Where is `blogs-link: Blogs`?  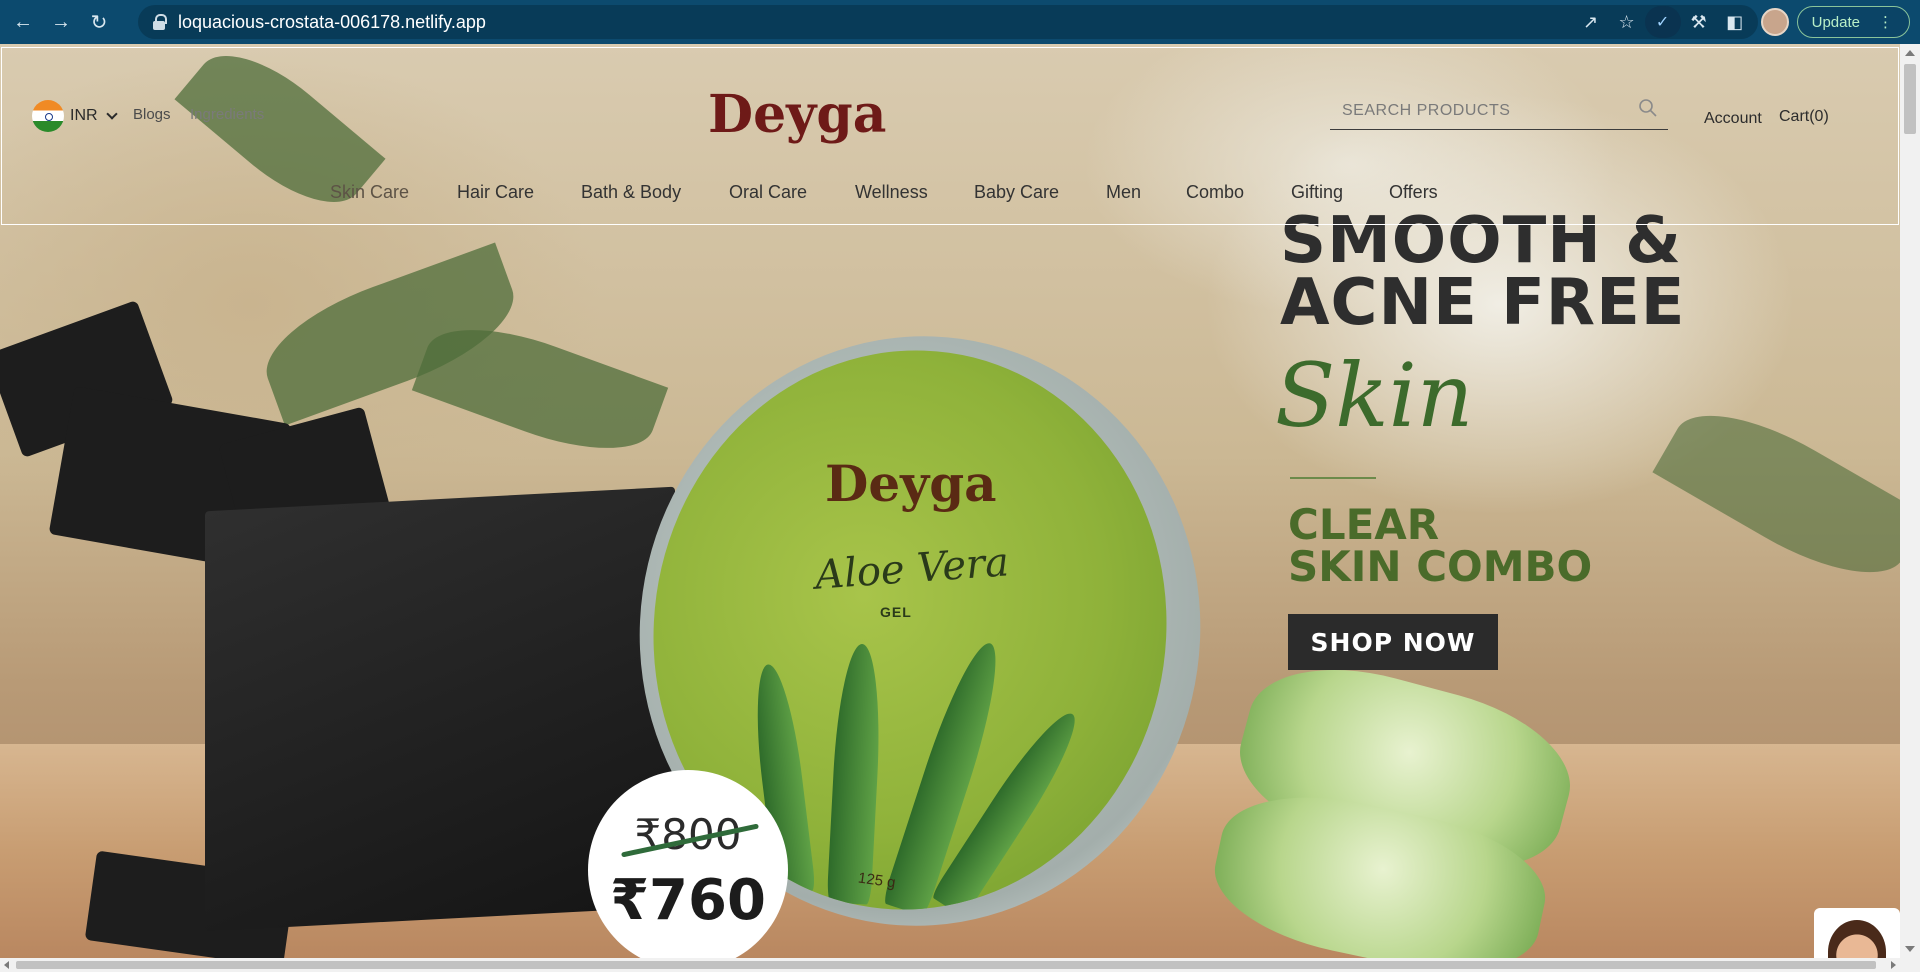
blogs-link: Blogs is located at coordinates (152, 114).